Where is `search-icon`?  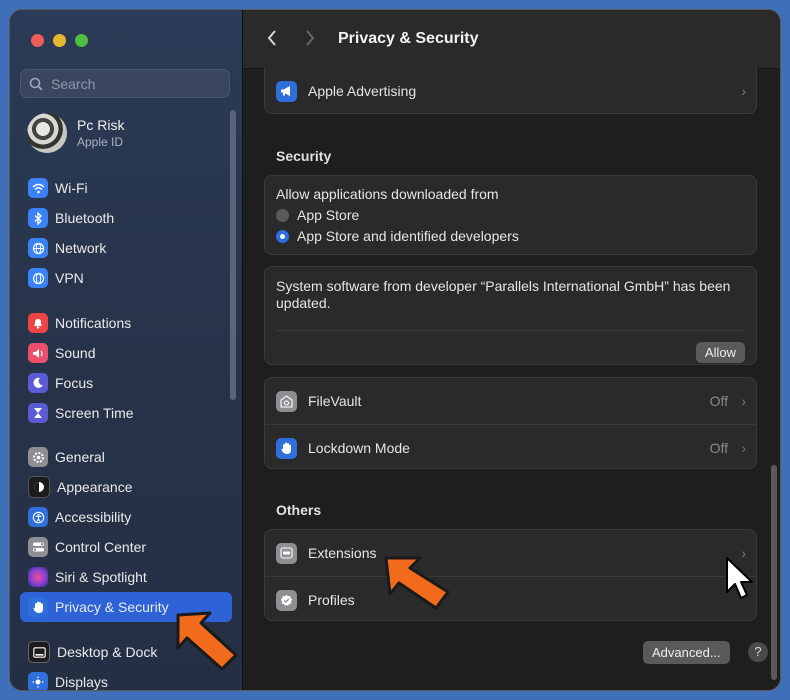 search-icon is located at coordinates (36, 84).